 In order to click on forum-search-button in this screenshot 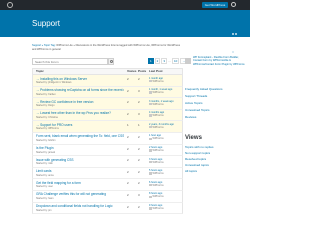, I will do `click(111, 61)`.